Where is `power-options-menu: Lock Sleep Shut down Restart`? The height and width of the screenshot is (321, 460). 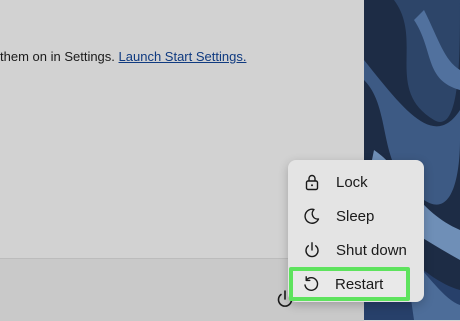
power-options-menu: Lock Sleep Shut down Restart is located at coordinates (356, 231).